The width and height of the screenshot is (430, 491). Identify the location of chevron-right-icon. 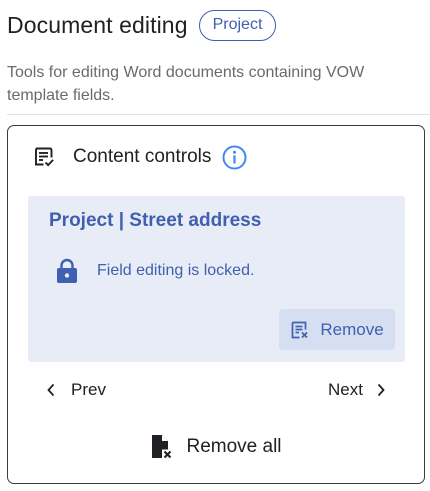
(381, 390).